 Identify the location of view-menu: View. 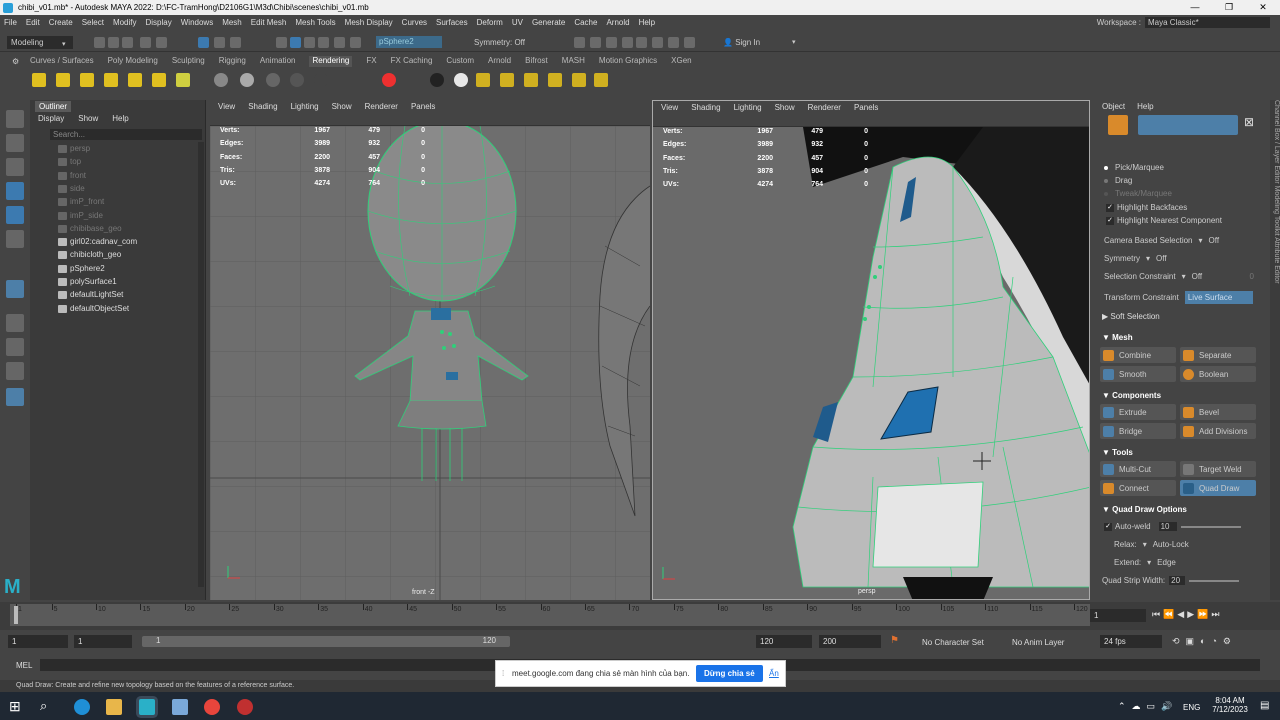
(226, 106).